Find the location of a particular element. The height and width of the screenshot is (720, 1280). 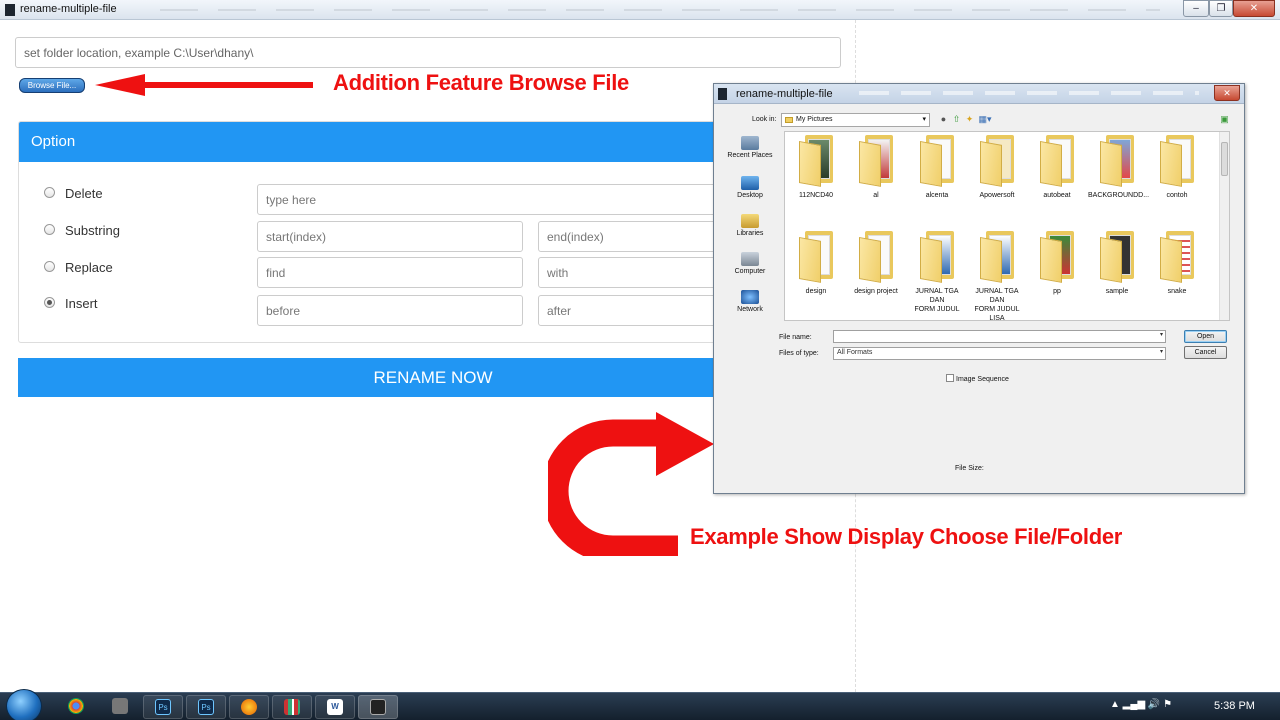

file-name-input: ▾ is located at coordinates (999, 336).